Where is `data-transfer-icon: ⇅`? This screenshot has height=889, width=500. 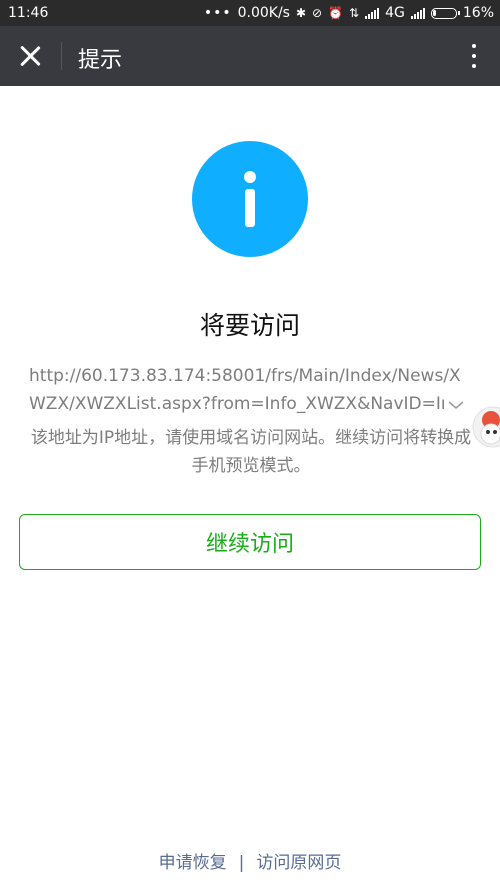
data-transfer-icon: ⇅ is located at coordinates (354, 13).